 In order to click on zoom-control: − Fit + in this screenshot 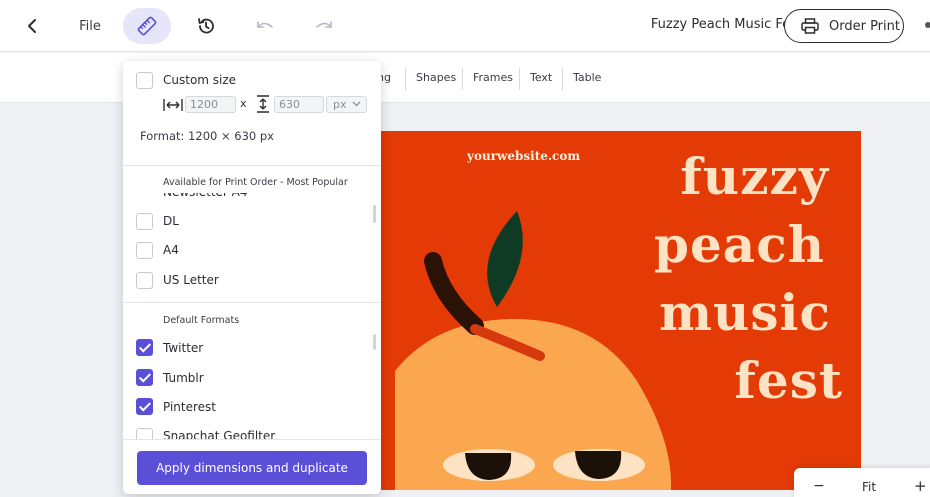, I will do `click(862, 482)`.